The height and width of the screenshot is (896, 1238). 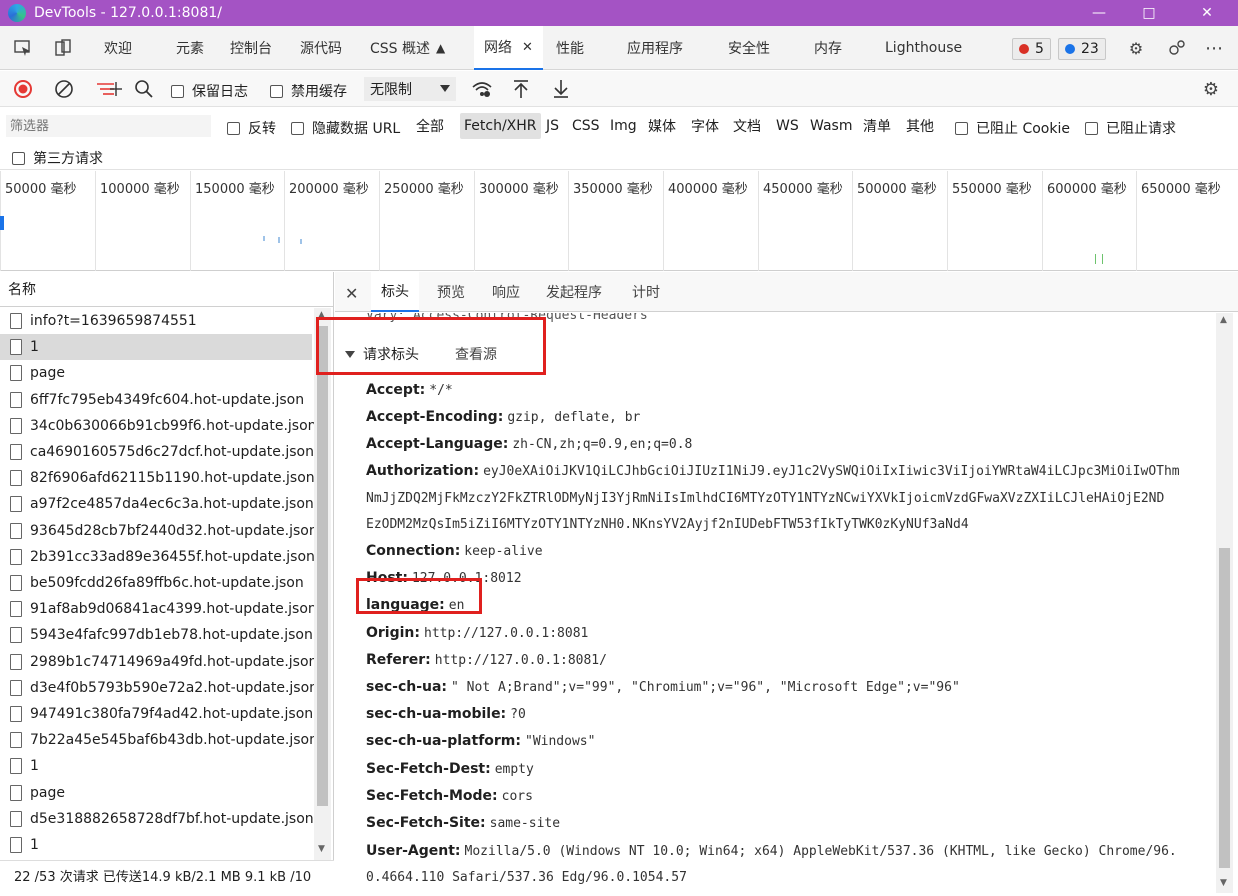 What do you see at coordinates (482, 89) in the screenshot?
I see `network-conditions-icon` at bounding box center [482, 89].